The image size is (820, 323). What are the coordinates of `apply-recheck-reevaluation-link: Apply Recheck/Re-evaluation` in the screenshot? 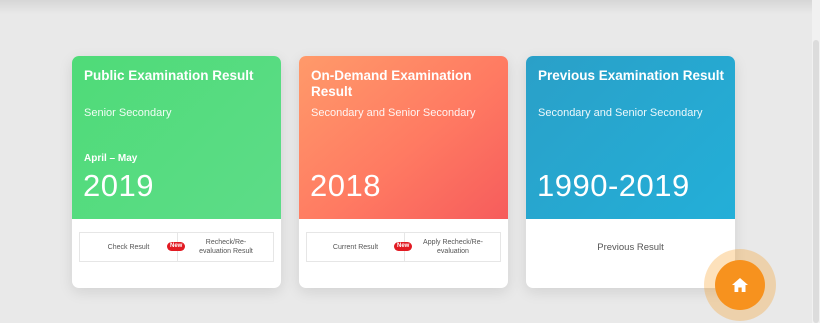 It's located at (453, 247).